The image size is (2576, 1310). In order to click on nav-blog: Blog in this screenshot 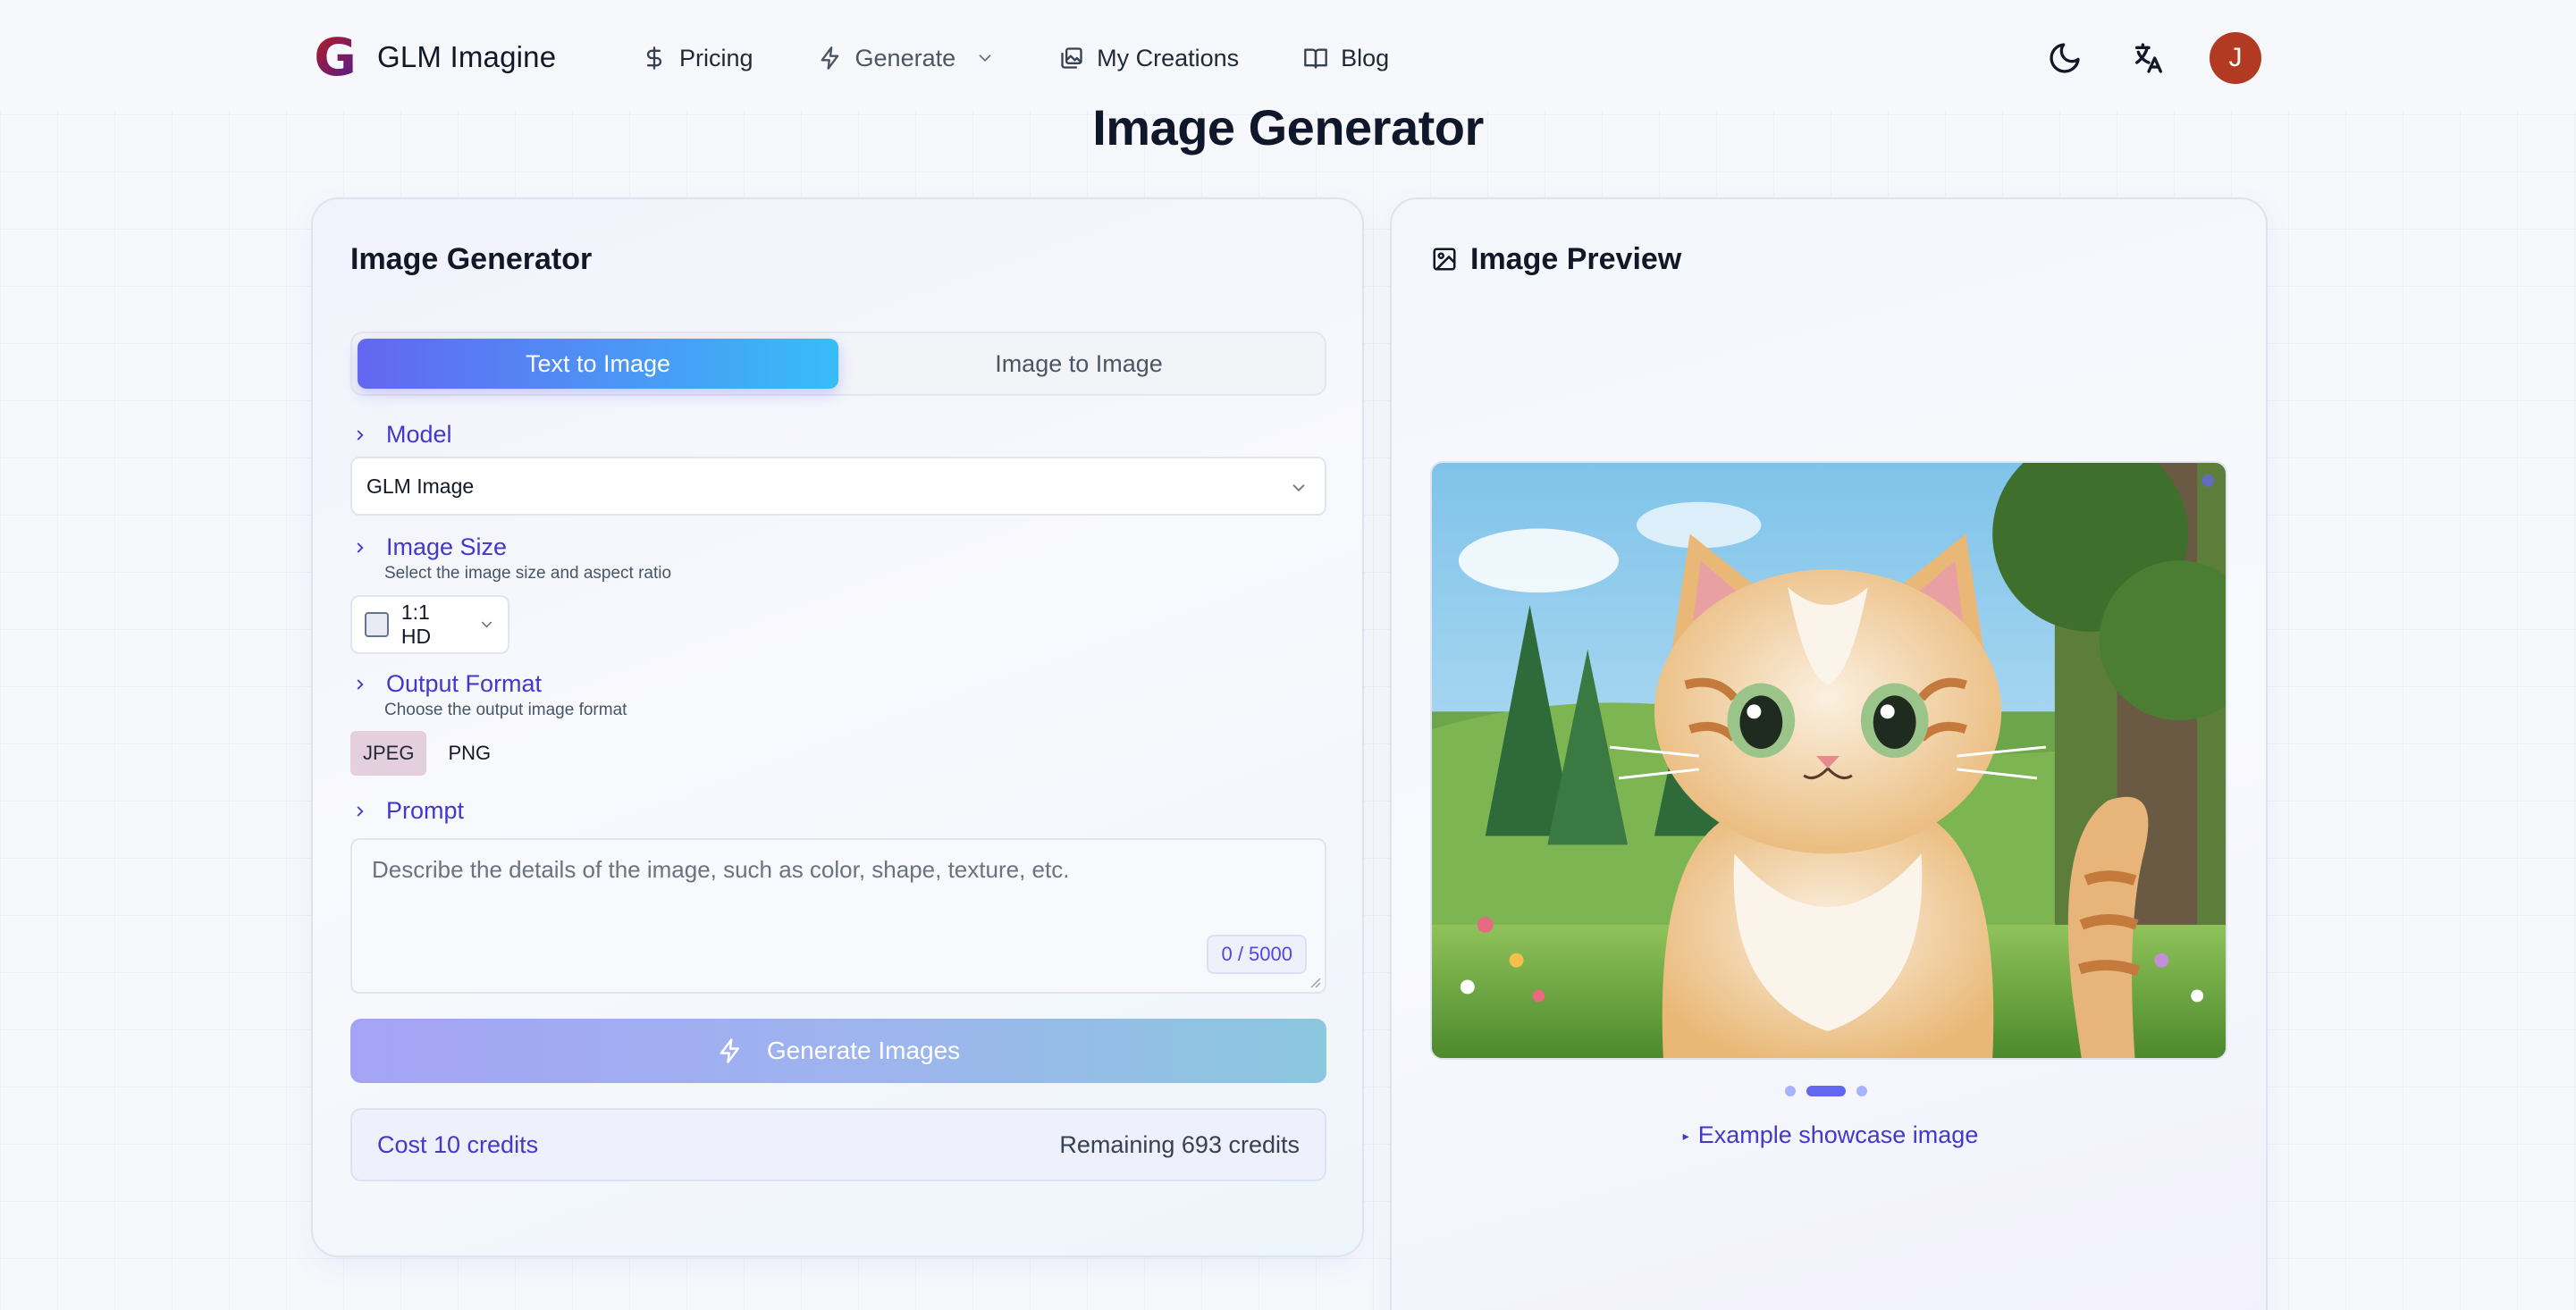, I will do `click(1346, 58)`.